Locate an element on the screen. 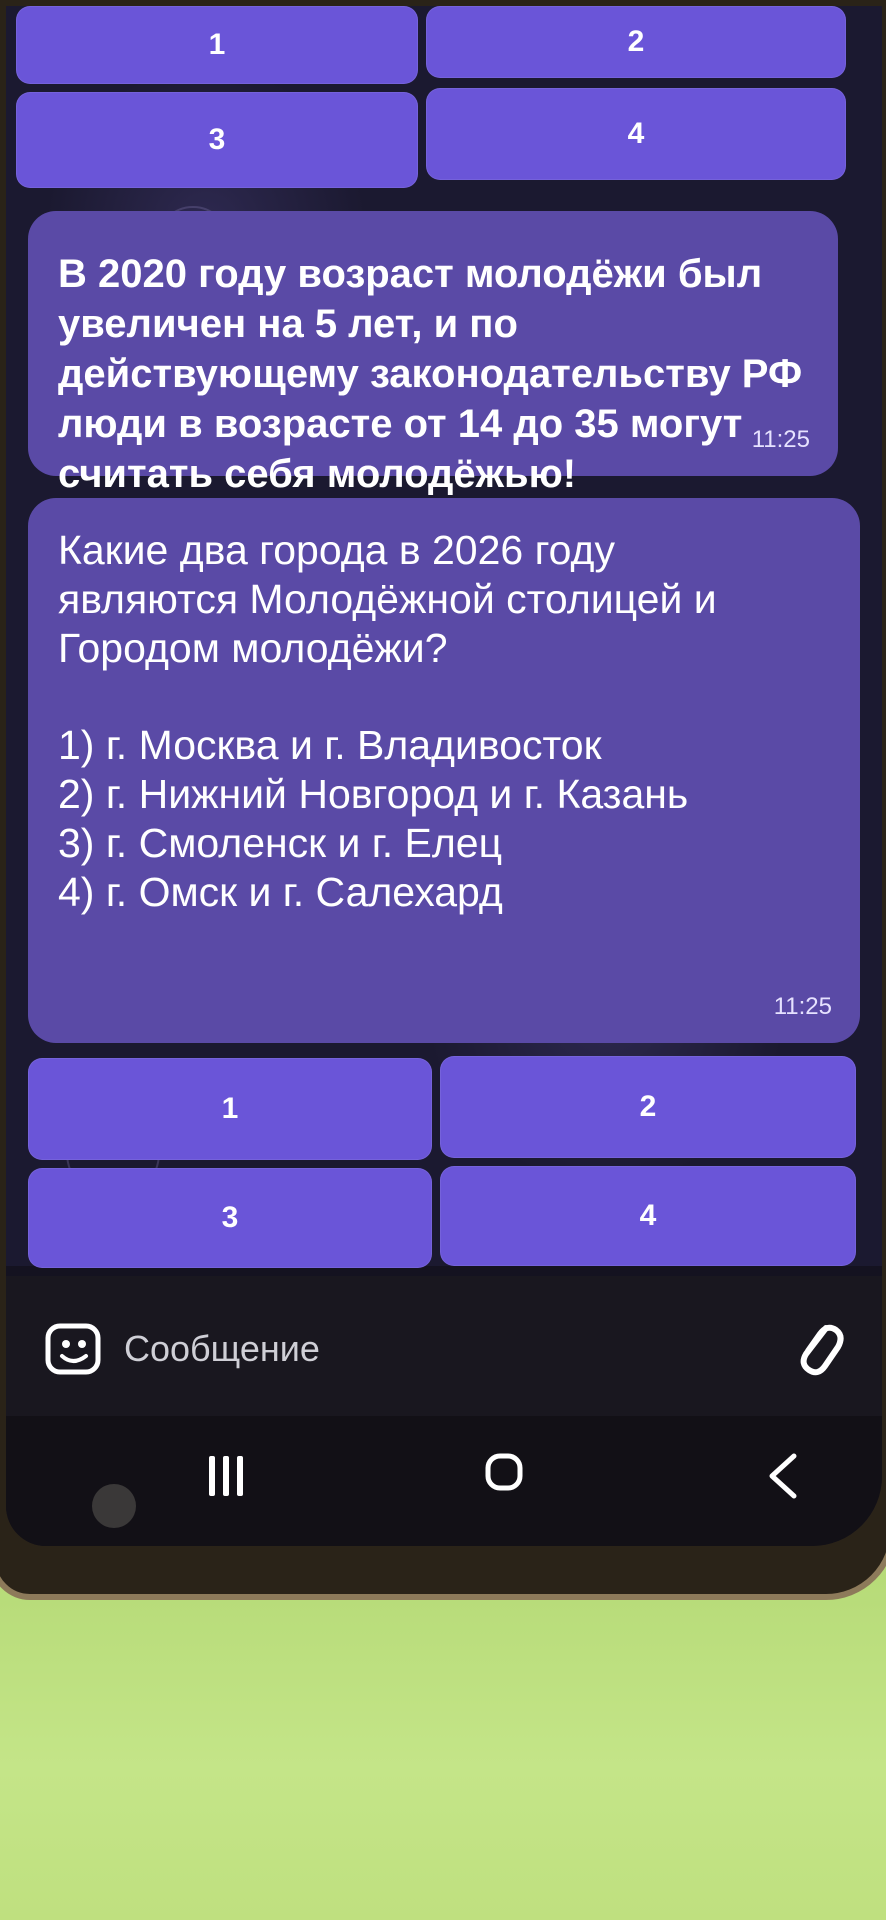 This screenshot has height=1920, width=886. keyboard-bottom-button-2: 2 is located at coordinates (648, 1107).